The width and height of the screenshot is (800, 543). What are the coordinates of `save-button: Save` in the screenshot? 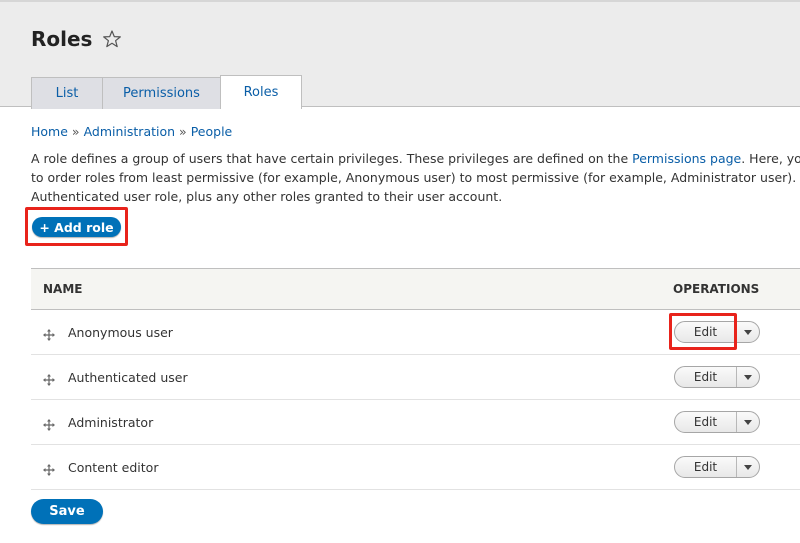 It's located at (67, 511).